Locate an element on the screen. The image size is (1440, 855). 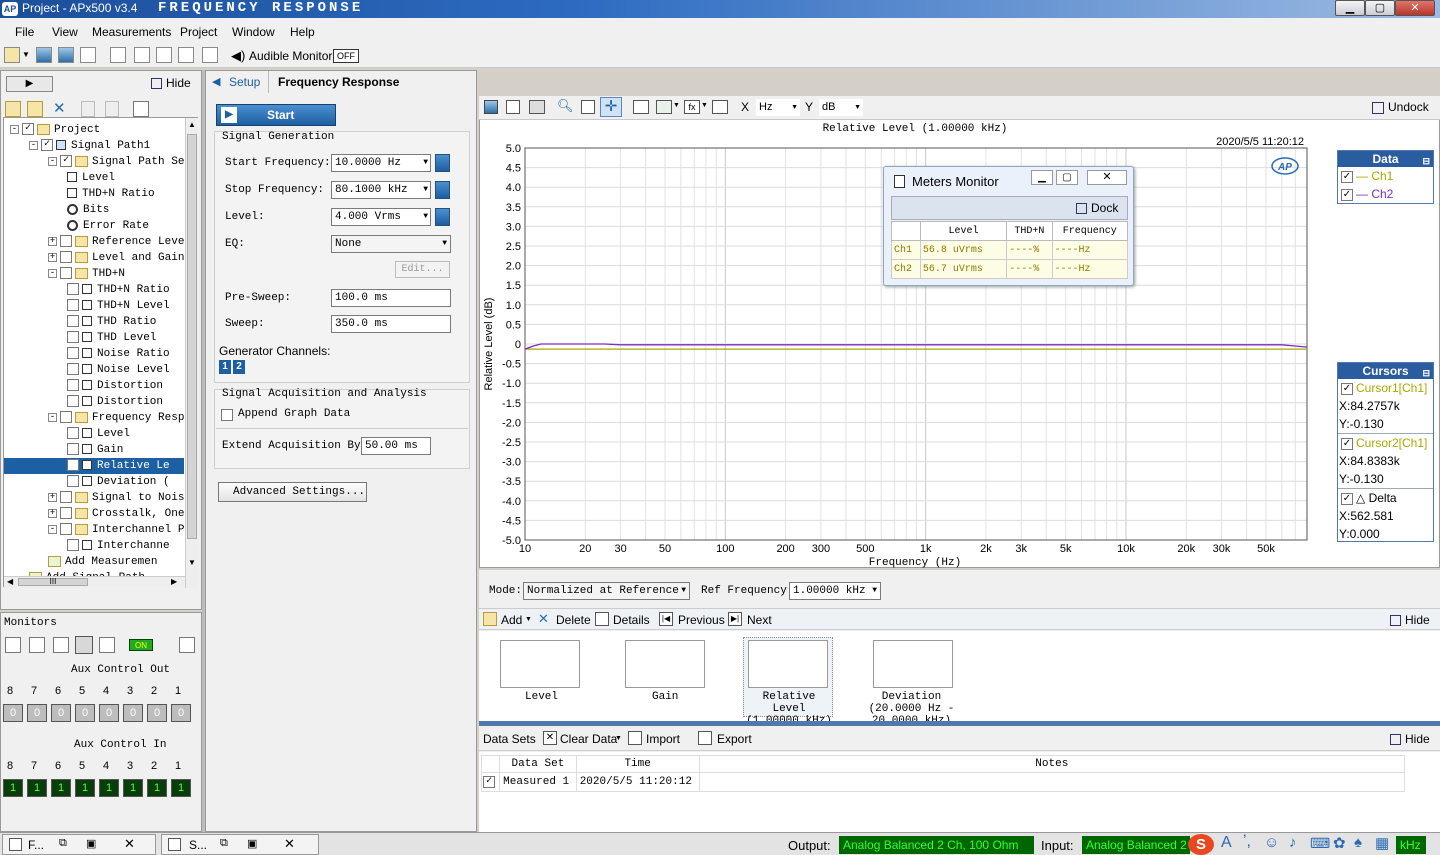
ime-emoji-icon: ☺ is located at coordinates (1271, 842).